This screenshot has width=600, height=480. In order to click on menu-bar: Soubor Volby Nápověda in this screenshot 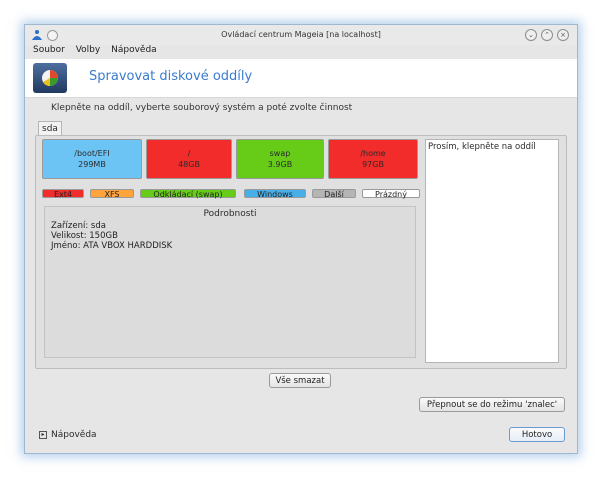, I will do `click(99, 52)`.